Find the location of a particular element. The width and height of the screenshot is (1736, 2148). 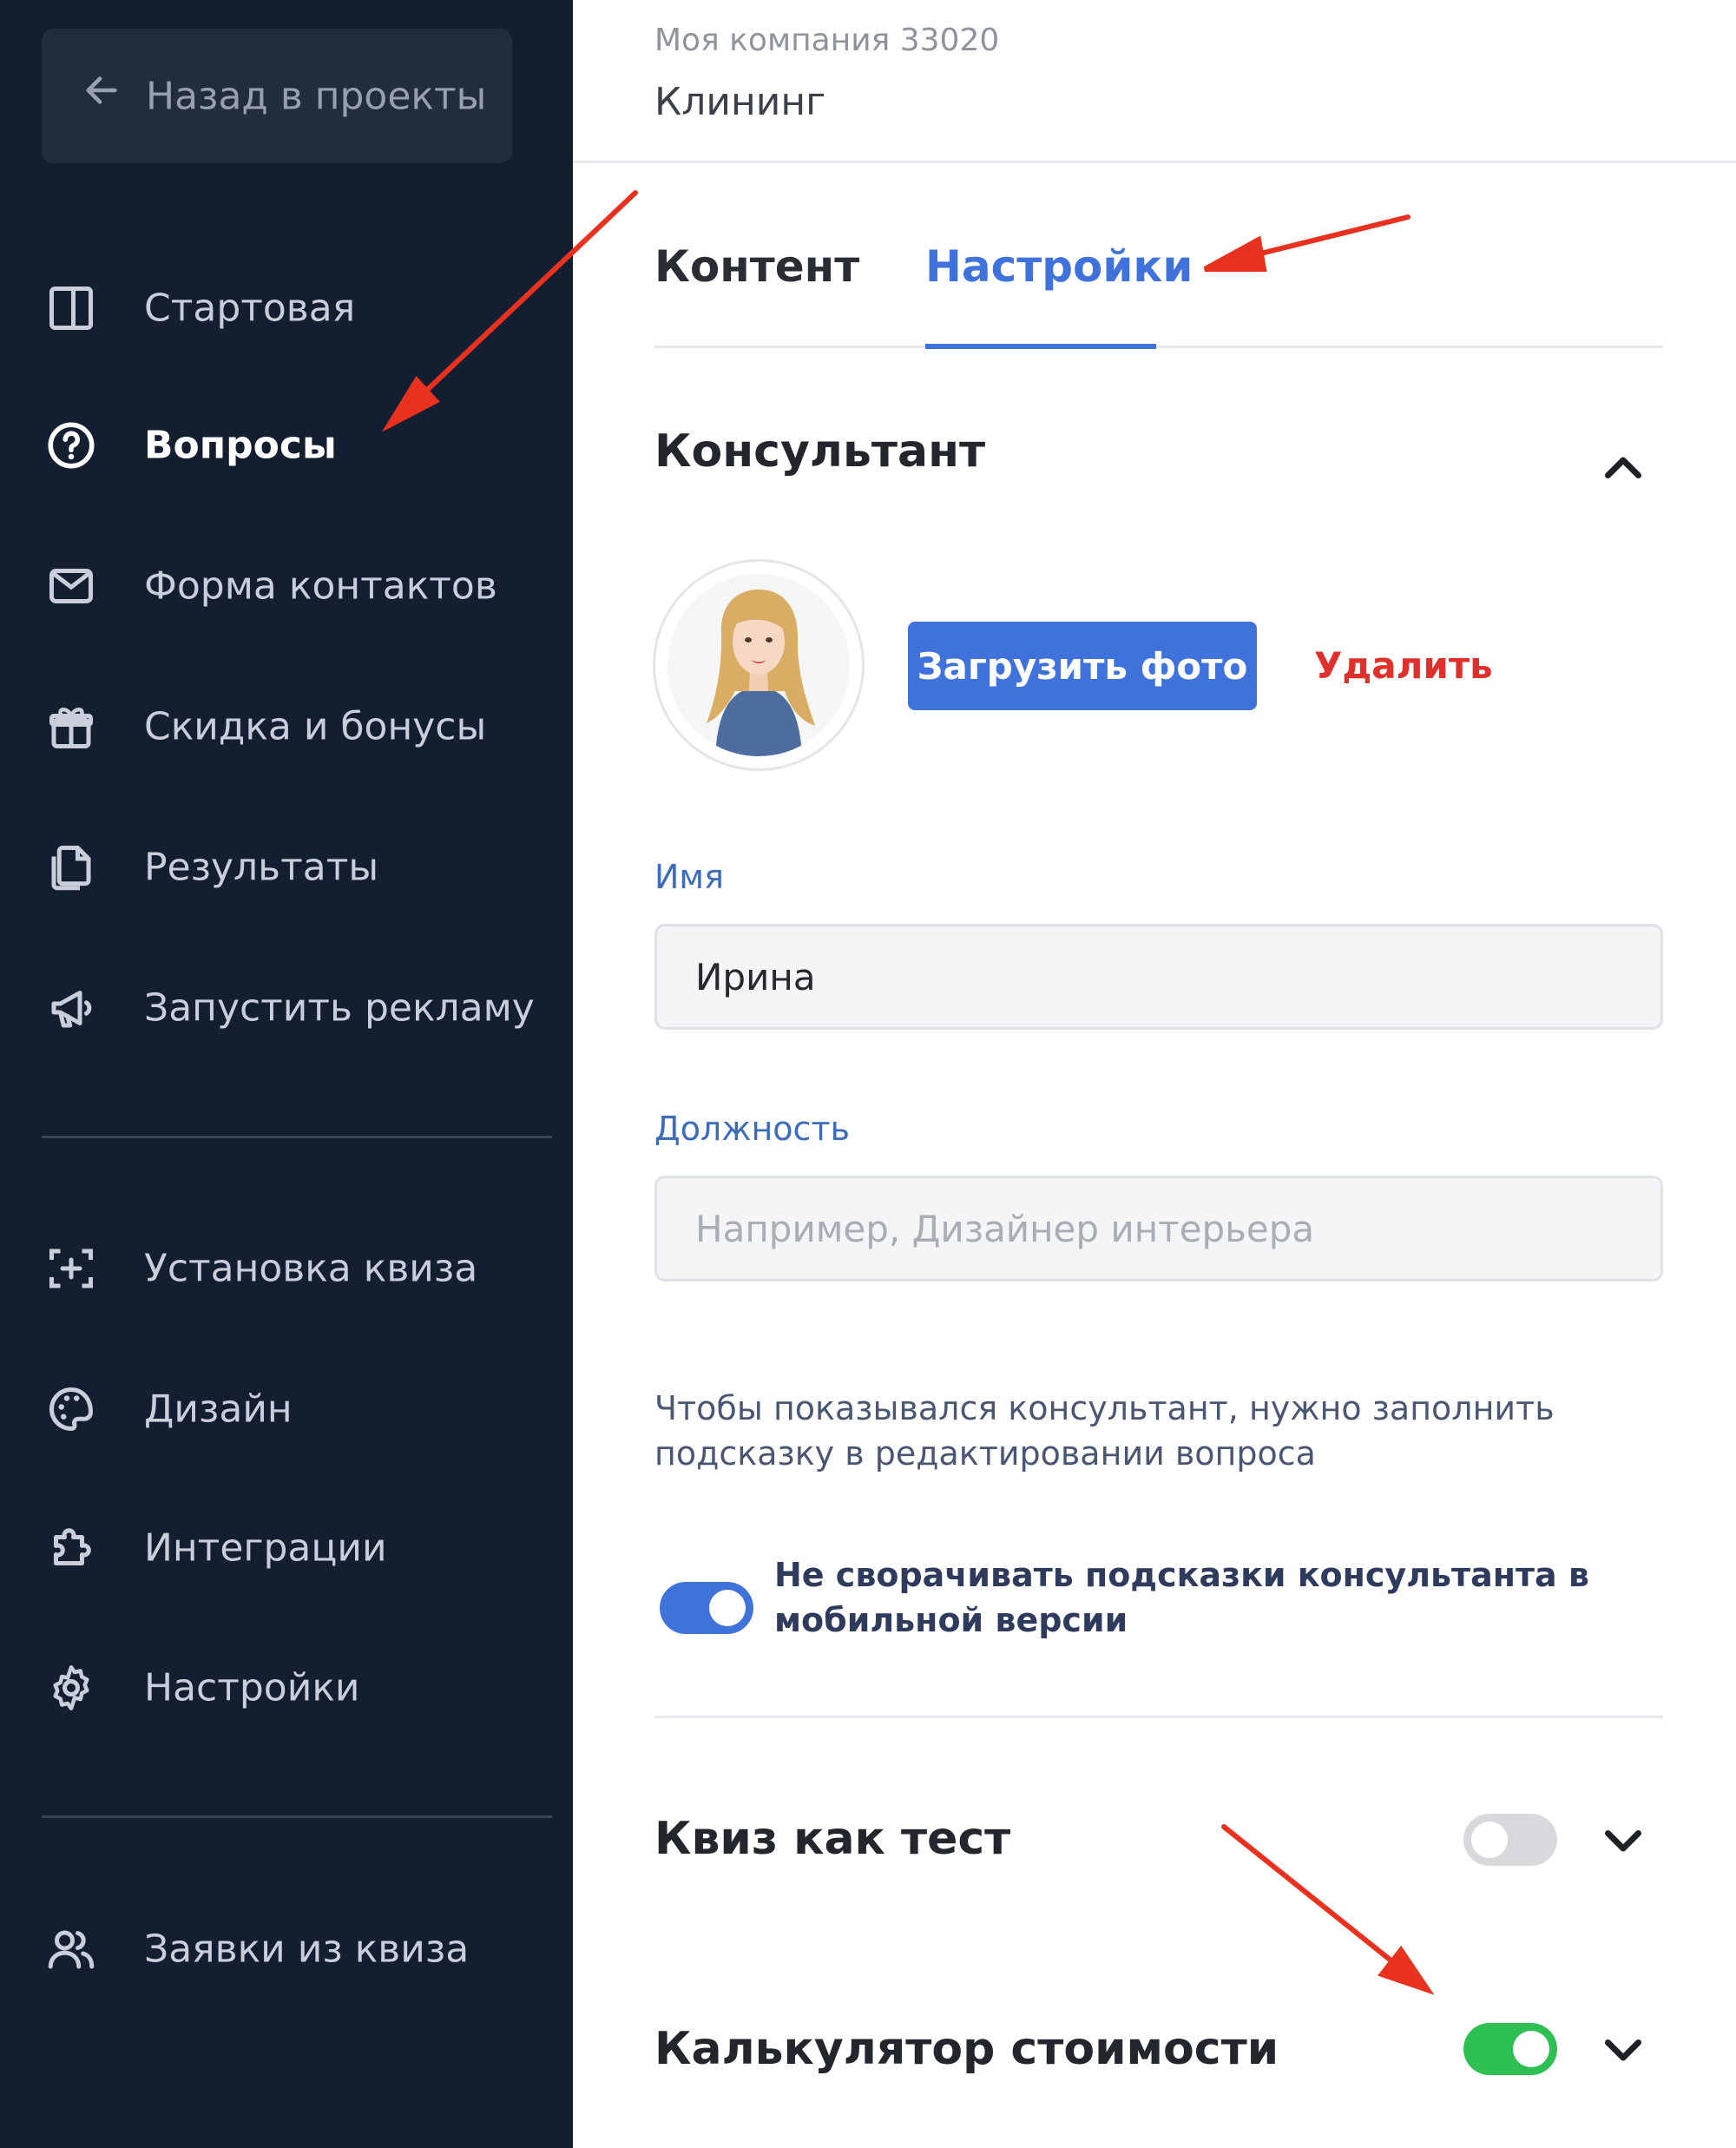

consultant-avatar is located at coordinates (759, 665).